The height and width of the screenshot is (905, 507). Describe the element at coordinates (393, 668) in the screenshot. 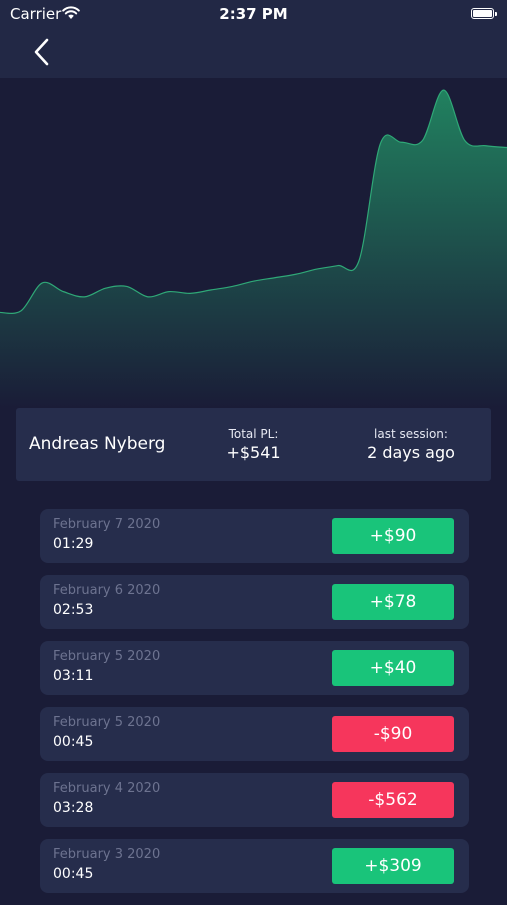

I see `session-pl-badge: +$40` at that location.